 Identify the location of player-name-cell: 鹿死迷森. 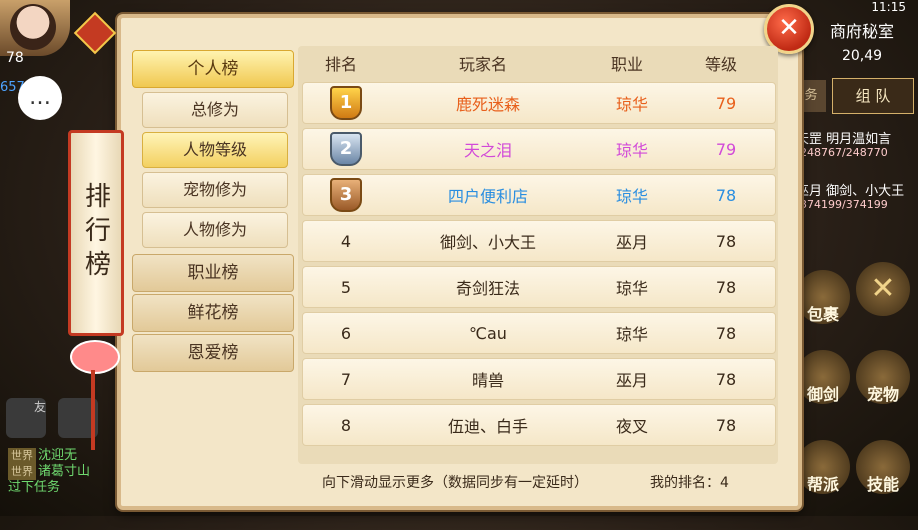
(487, 104).